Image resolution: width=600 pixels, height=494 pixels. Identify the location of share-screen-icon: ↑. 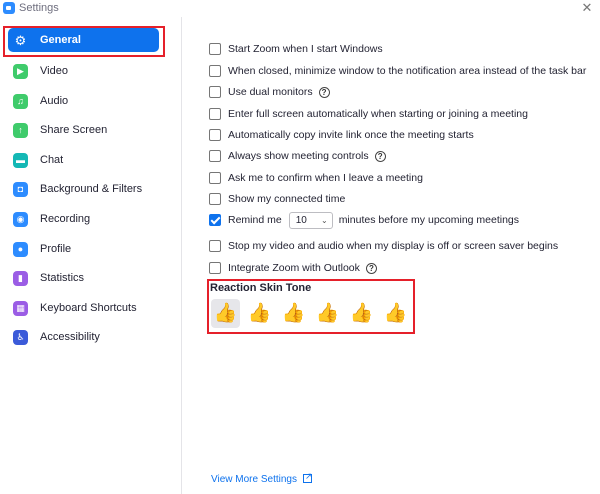
(20, 130).